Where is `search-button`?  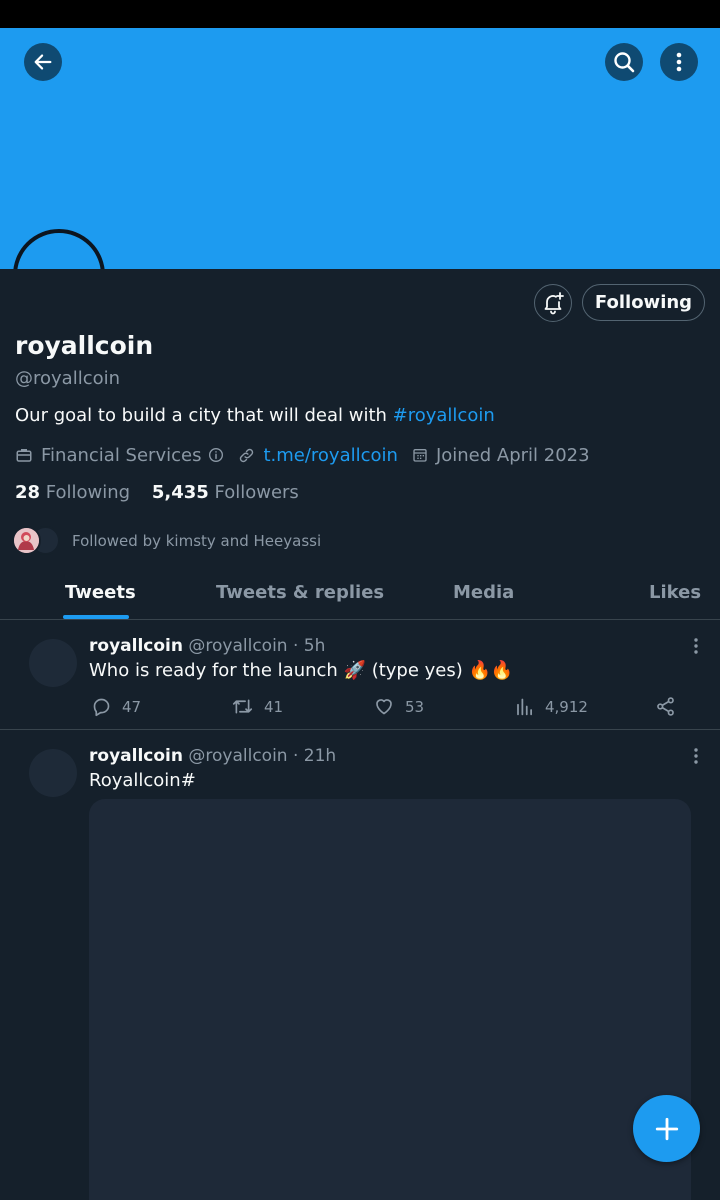 search-button is located at coordinates (624, 62).